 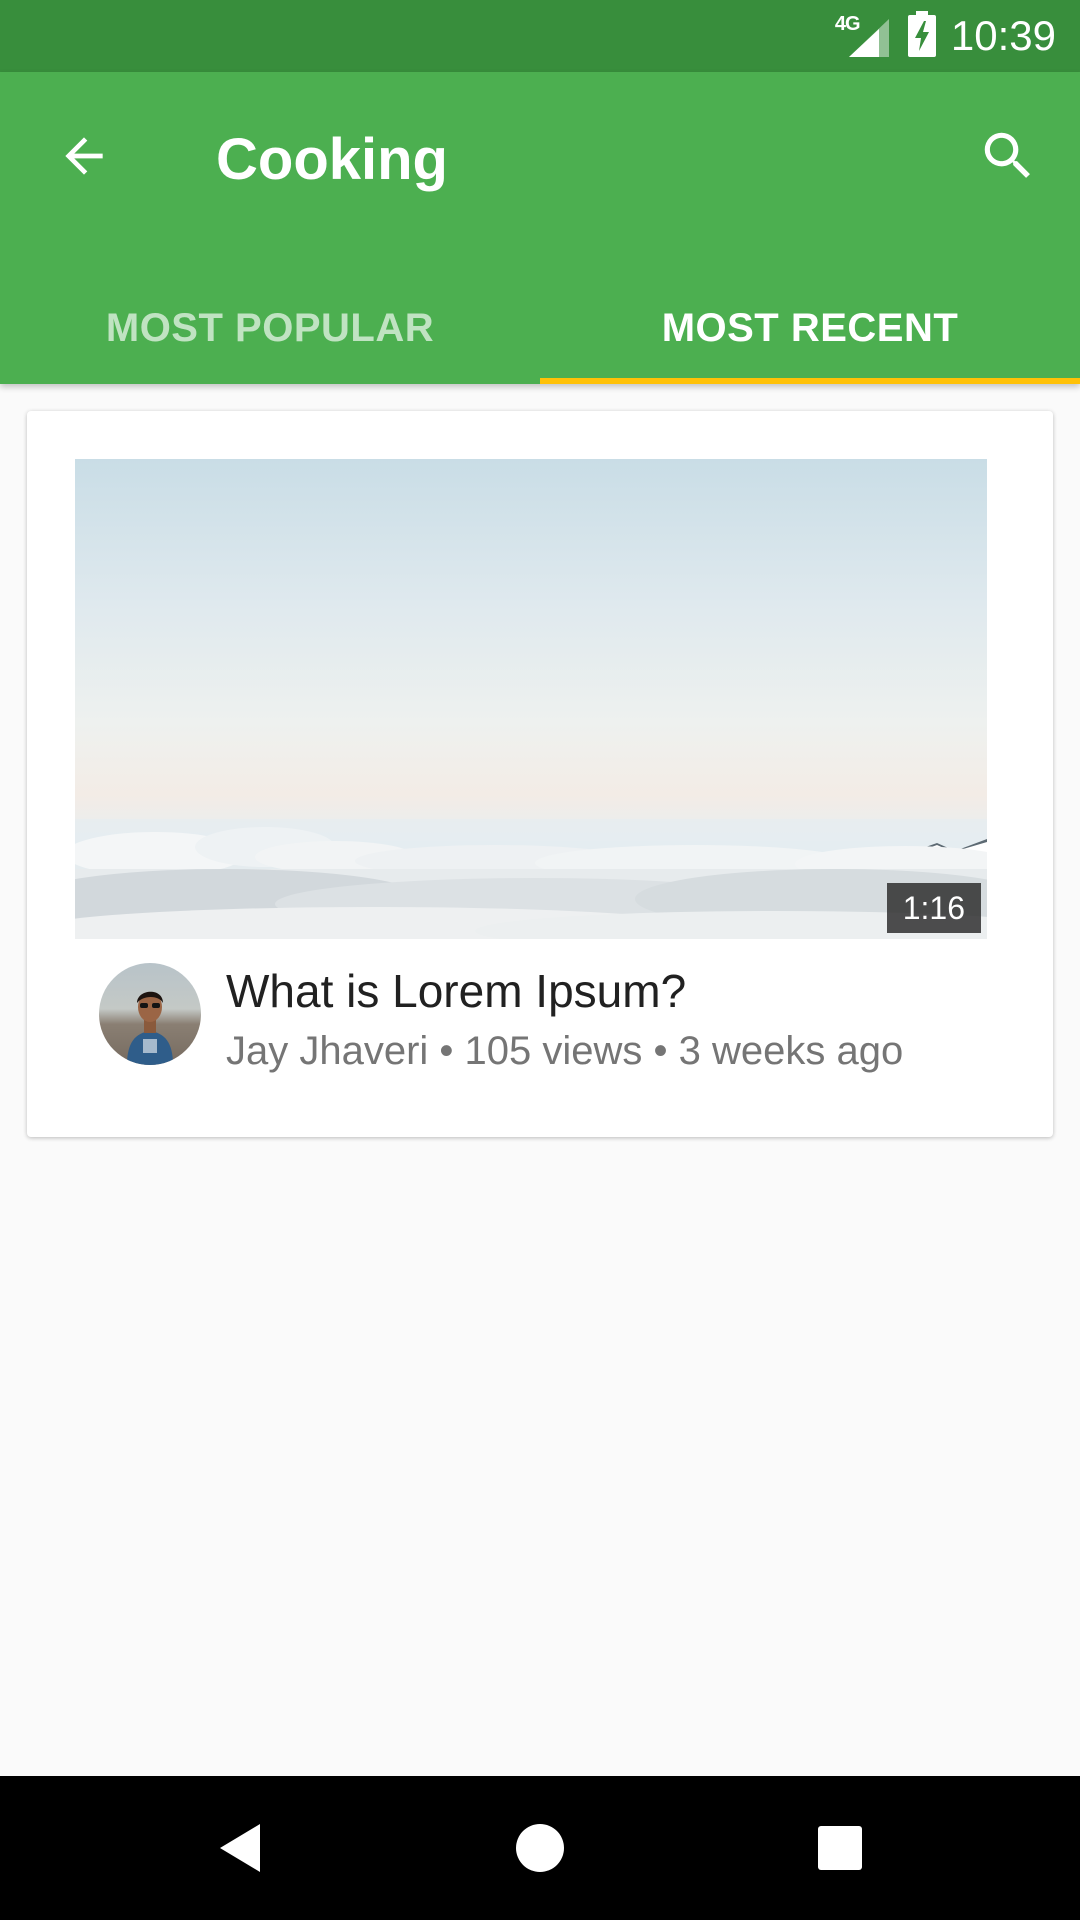 I want to click on navigation-bar, so click(x=540, y=1848).